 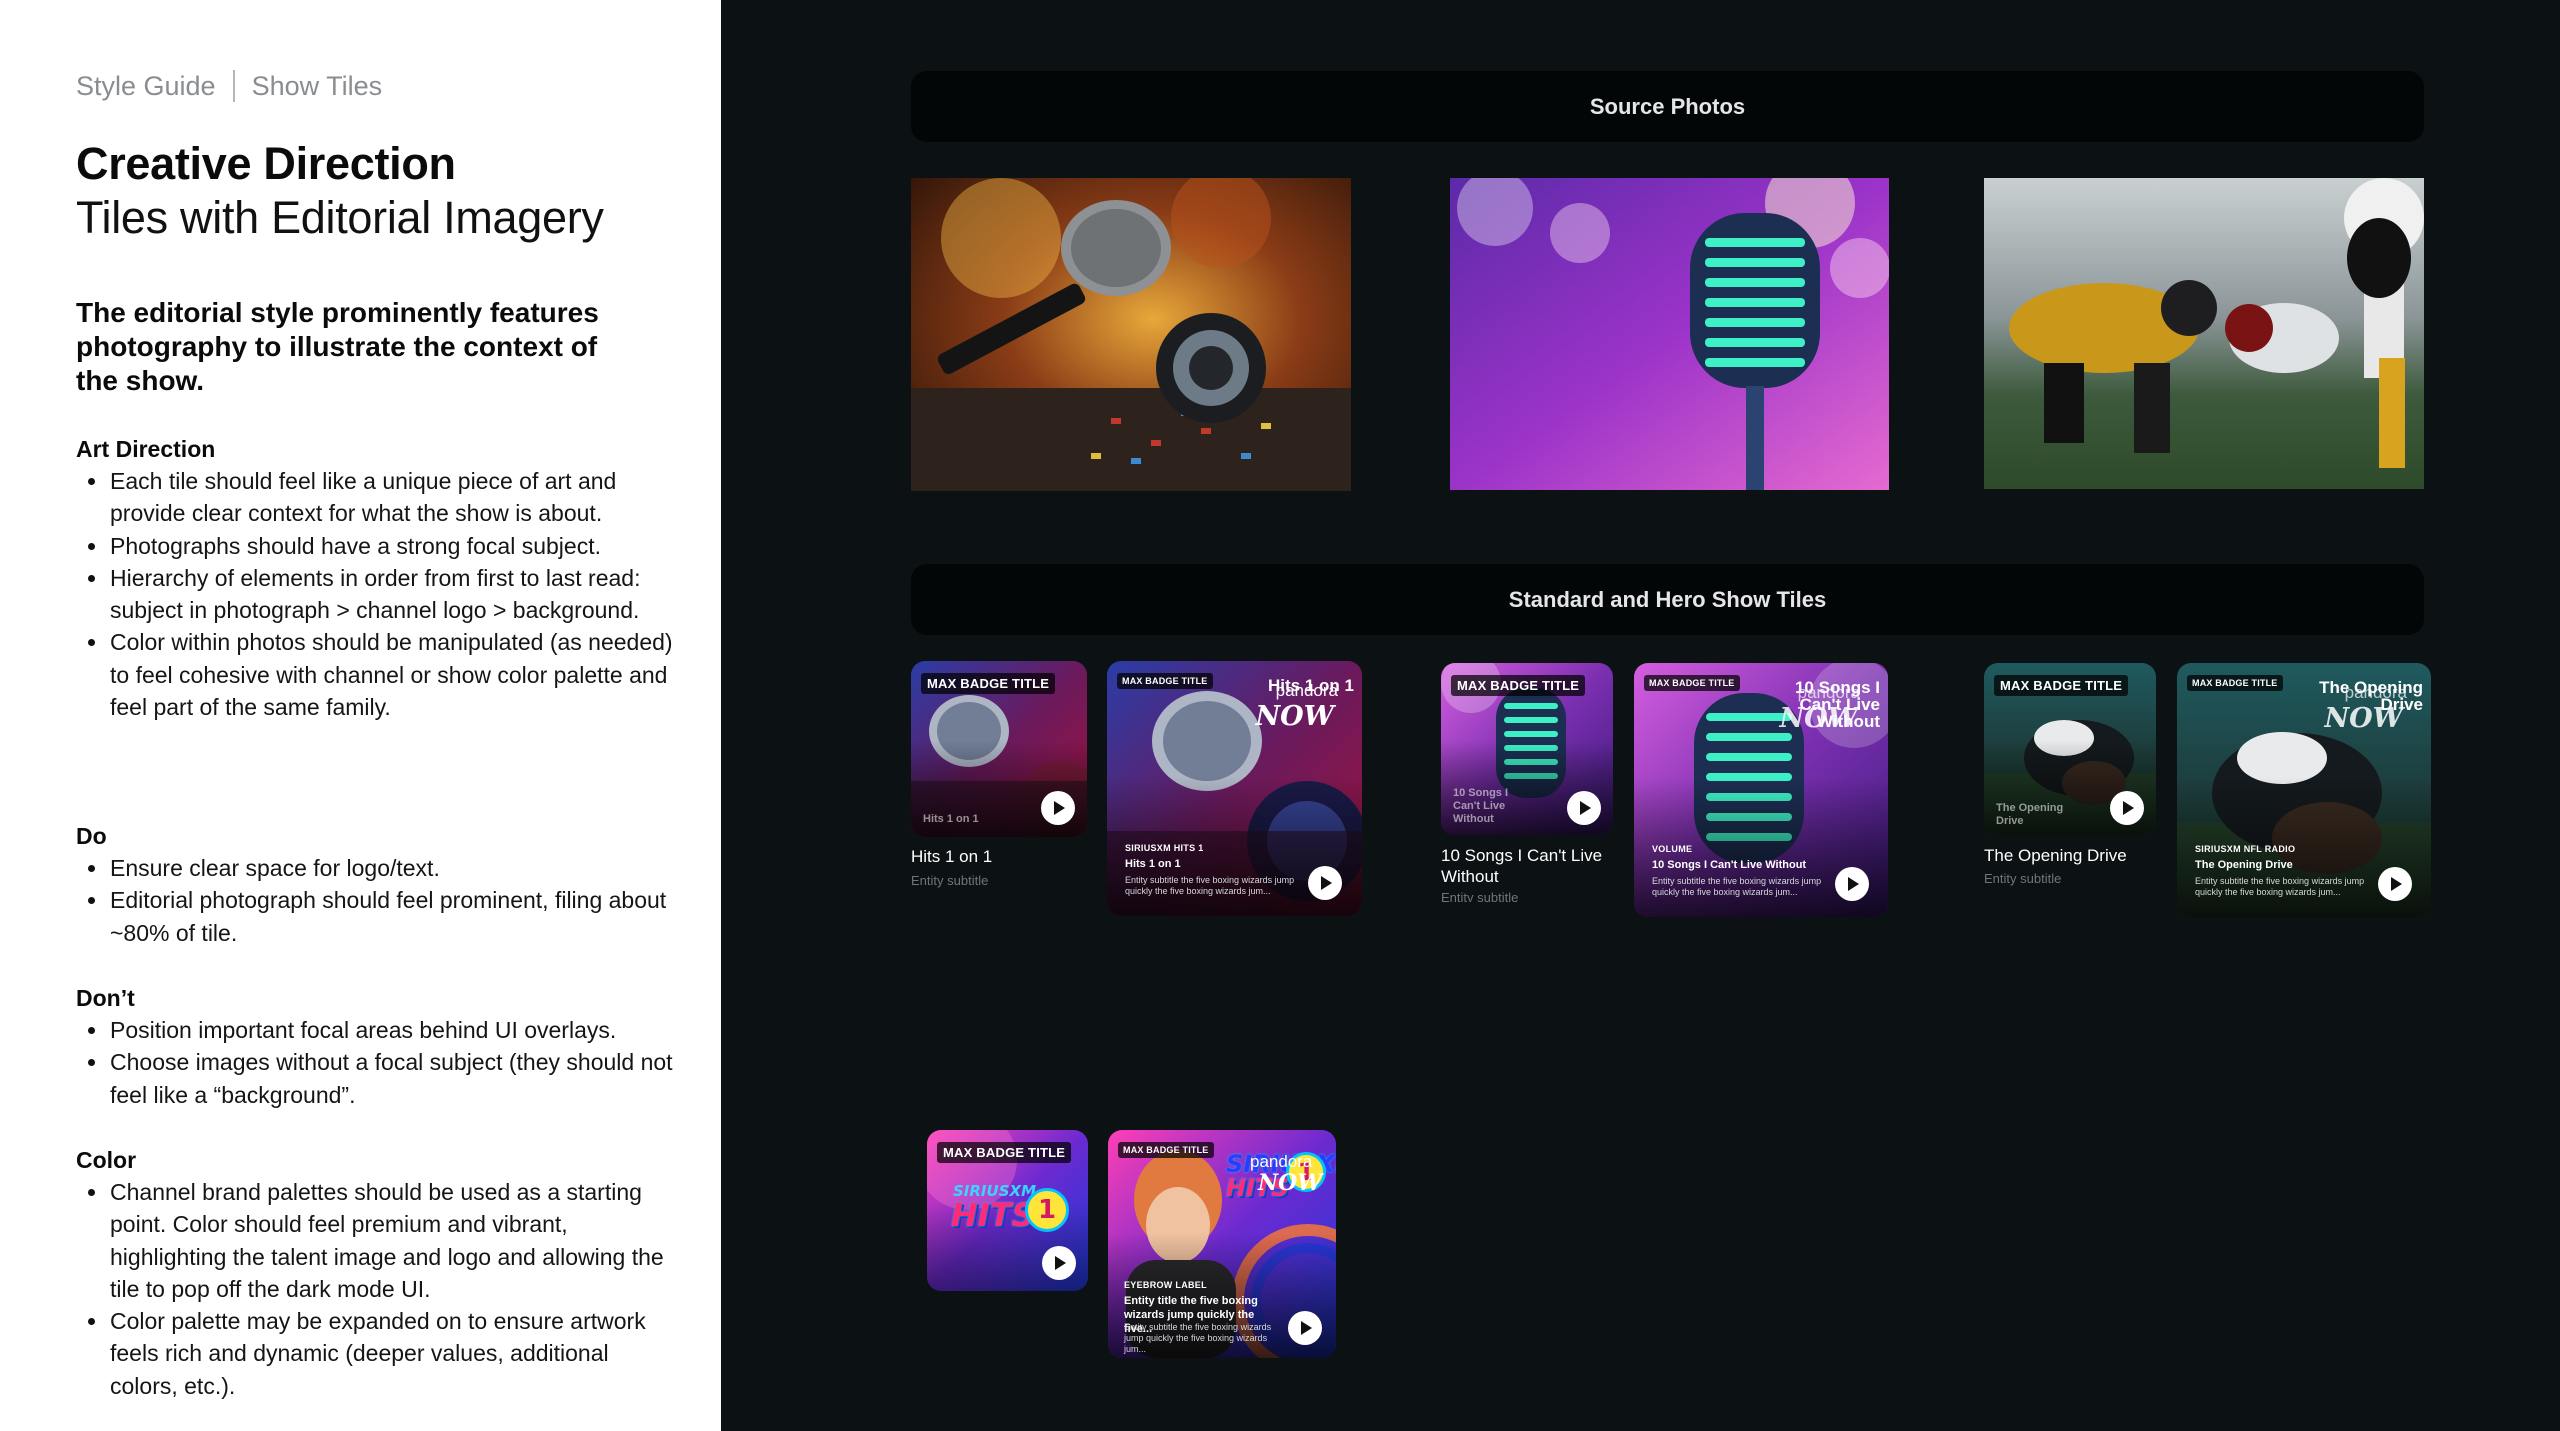 I want to click on page-title: Creative Direction, so click(x=266, y=163).